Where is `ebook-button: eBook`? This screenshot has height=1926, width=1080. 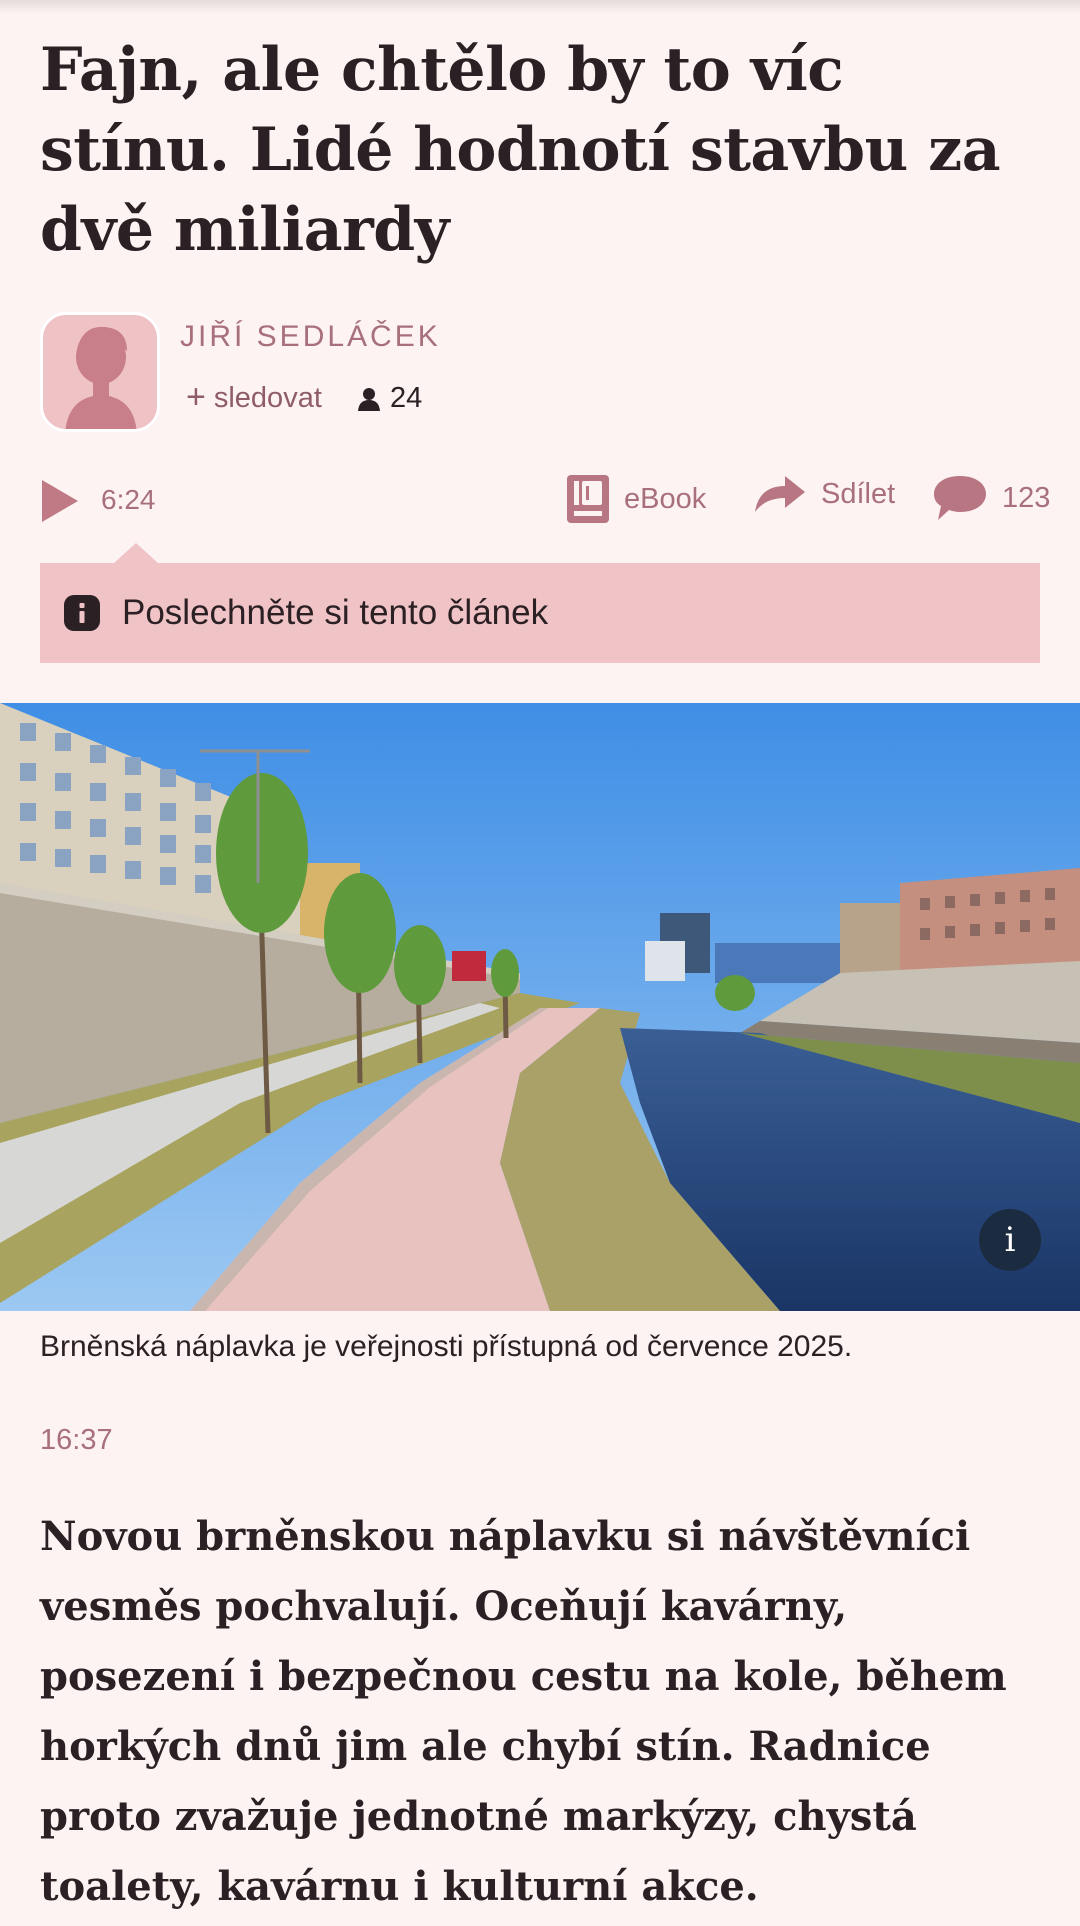
ebook-button: eBook is located at coordinates (636, 499).